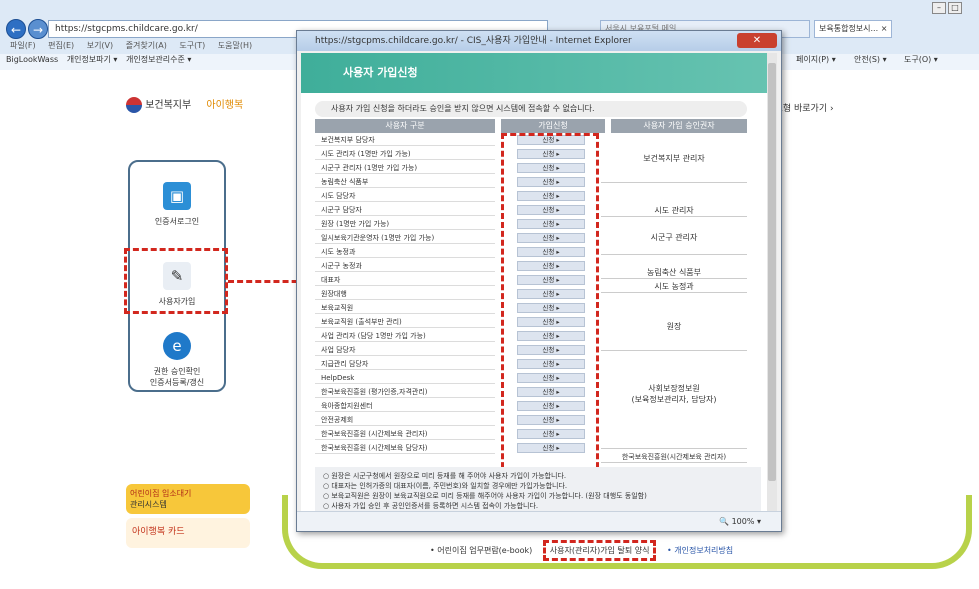 Image resolution: width=979 pixels, height=589 pixels. Describe the element at coordinates (674, 457) in the screenshot. I see `approver-kcpi: 한국보육진흥원(시간제보육 관리자)` at that location.